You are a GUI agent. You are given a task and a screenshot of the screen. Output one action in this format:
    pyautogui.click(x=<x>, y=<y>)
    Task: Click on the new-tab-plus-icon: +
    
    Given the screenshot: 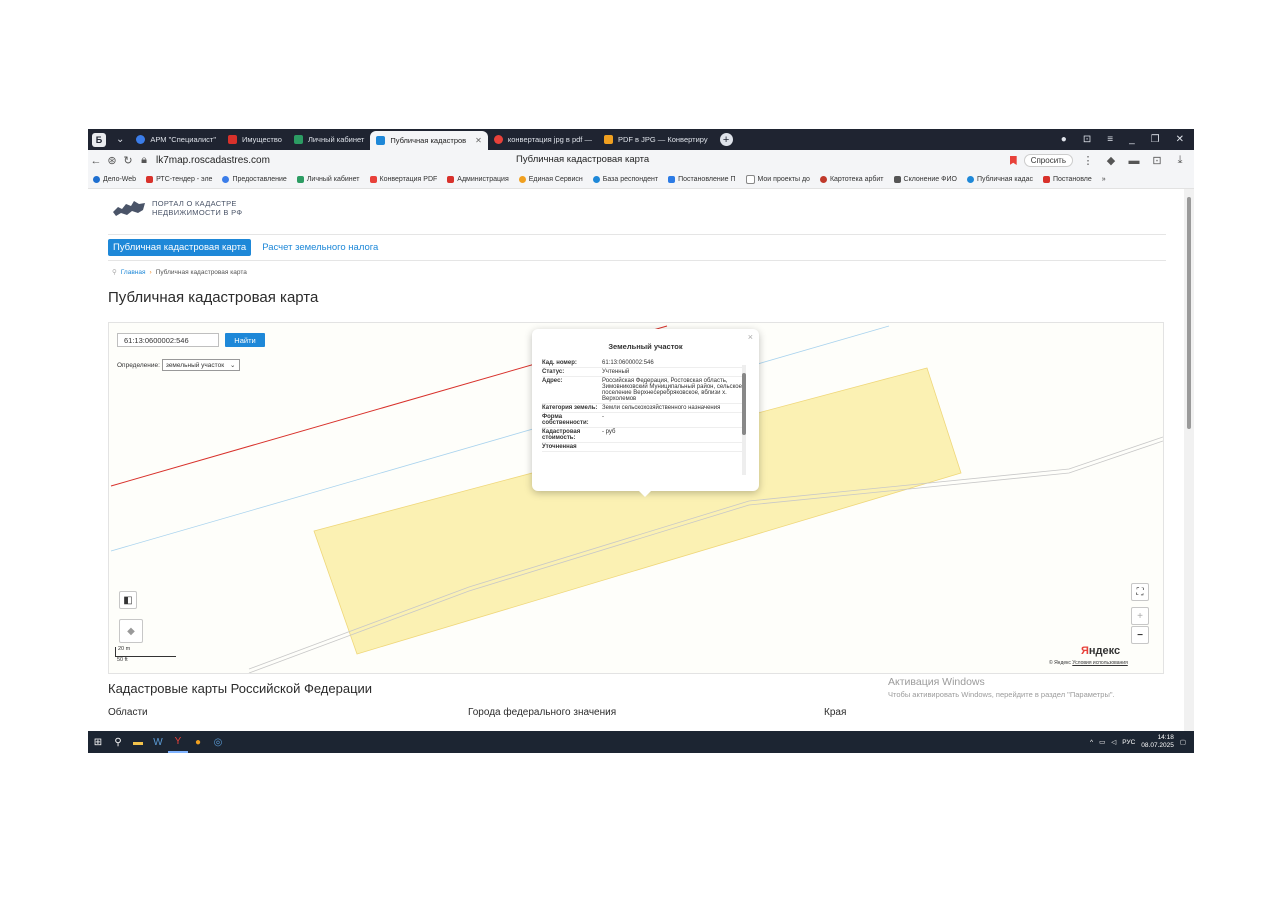 What is the action you would take?
    pyautogui.click(x=726, y=139)
    